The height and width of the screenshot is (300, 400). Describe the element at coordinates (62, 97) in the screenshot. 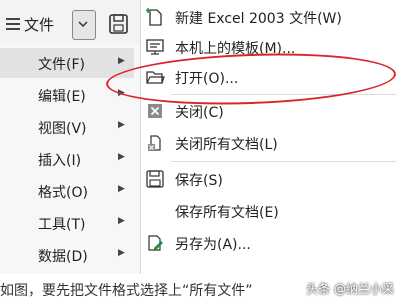

I see `menu-item-label: 编辑(E)` at that location.